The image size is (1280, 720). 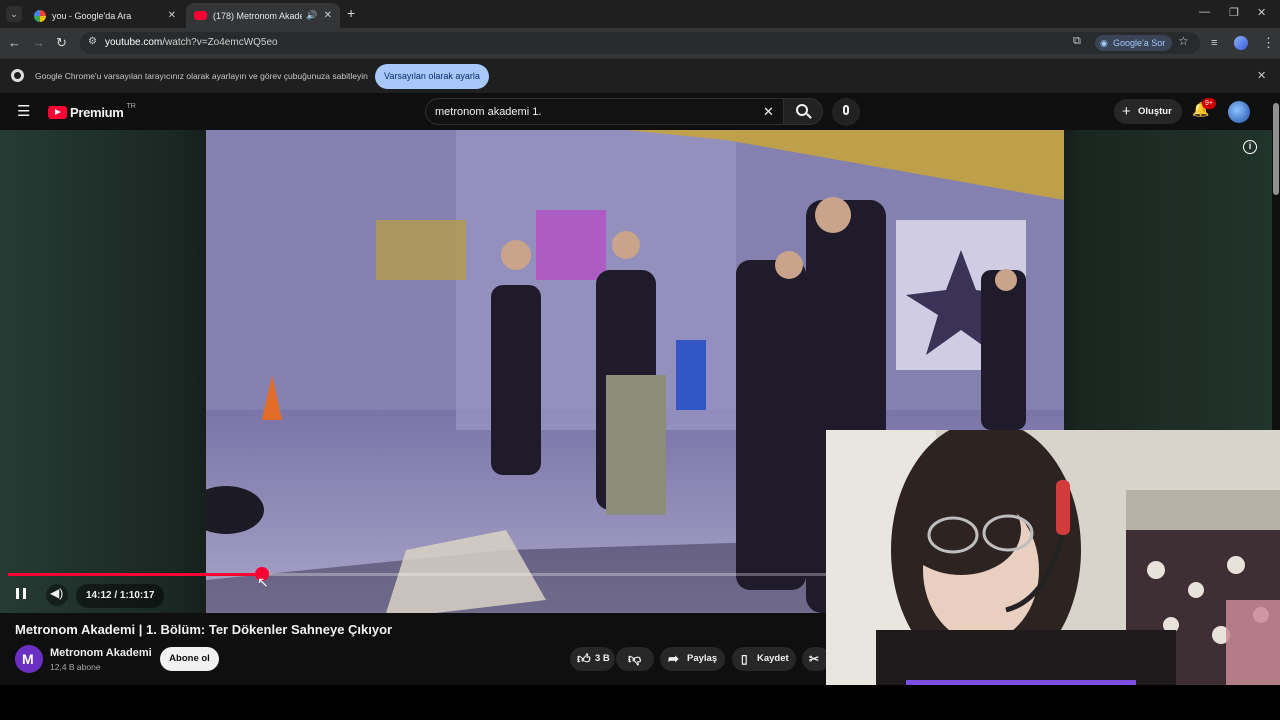 I want to click on search-button, so click(x=803, y=111).